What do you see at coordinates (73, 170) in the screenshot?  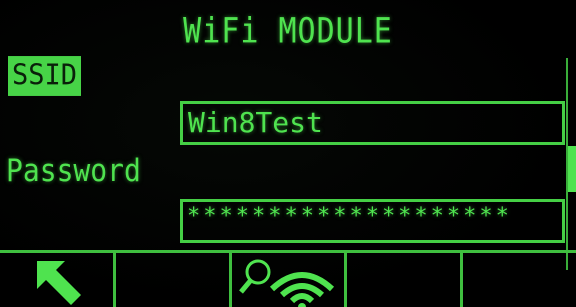 I see `password-label: Password` at bounding box center [73, 170].